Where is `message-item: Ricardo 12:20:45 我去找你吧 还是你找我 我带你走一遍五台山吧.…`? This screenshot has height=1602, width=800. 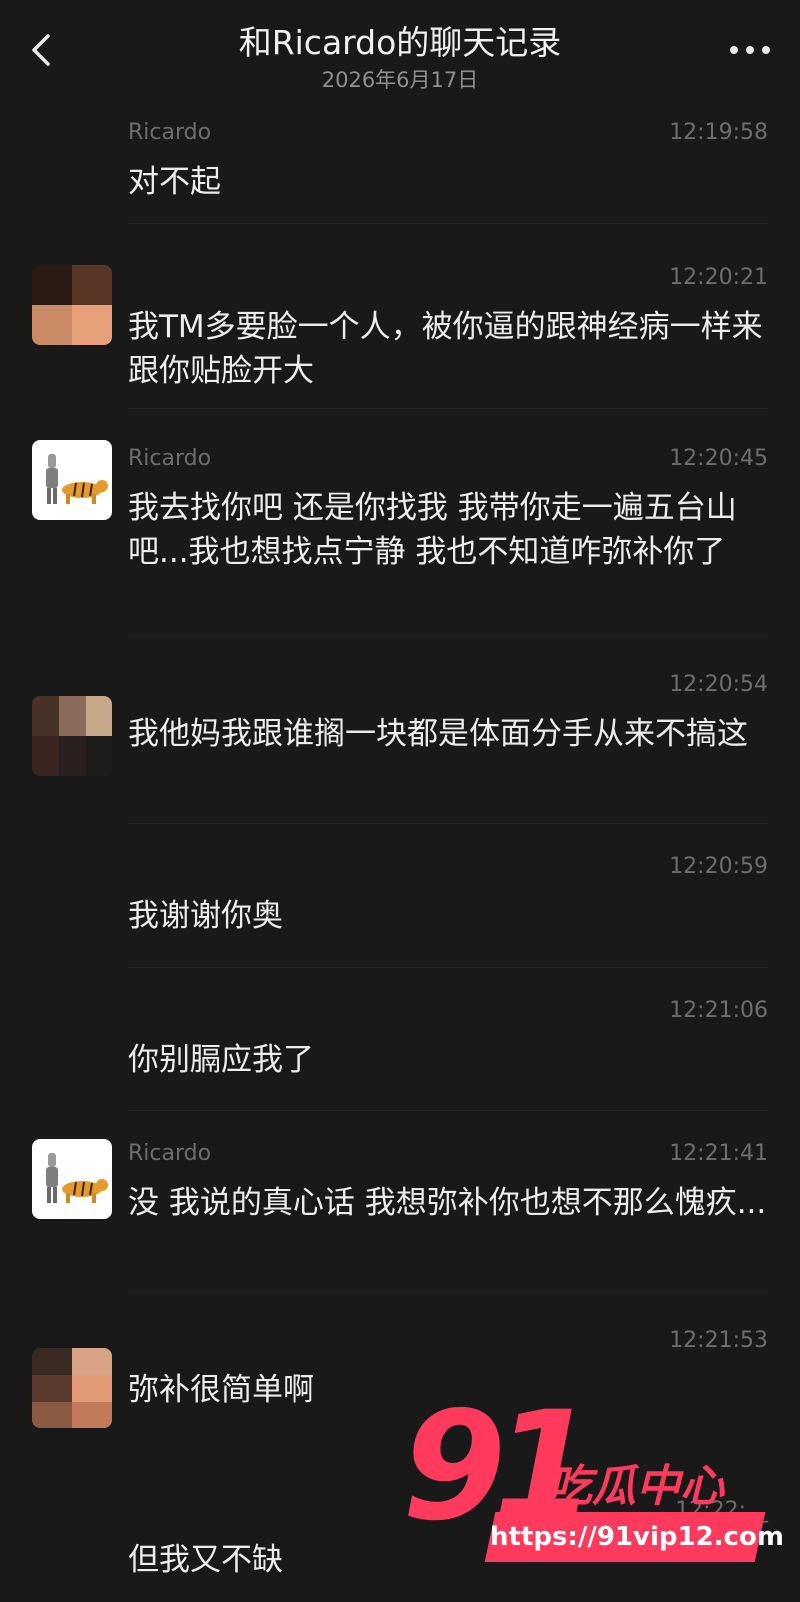 message-item: Ricardo 12:20:45 我去找你吧 还是你找我 我带你走一遍五台山吧.… is located at coordinates (400, 533).